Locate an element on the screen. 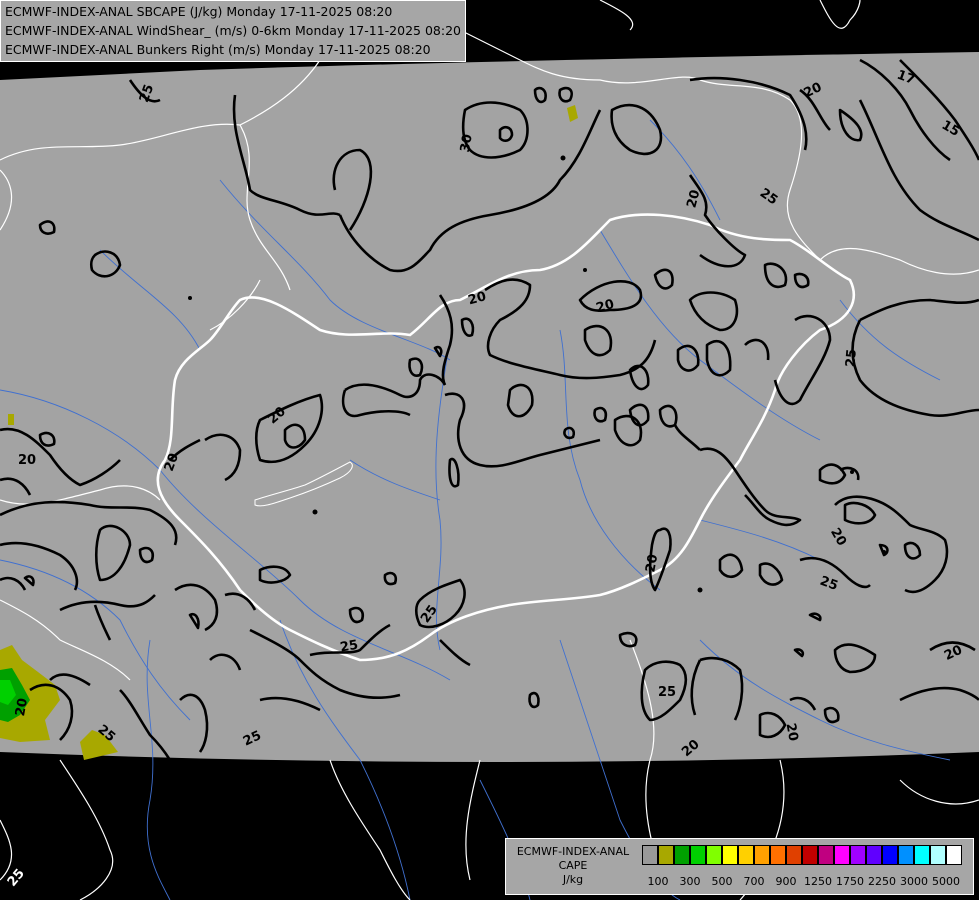 The width and height of the screenshot is (979, 900). legend-title-param: CAPE is located at coordinates (573, 865).